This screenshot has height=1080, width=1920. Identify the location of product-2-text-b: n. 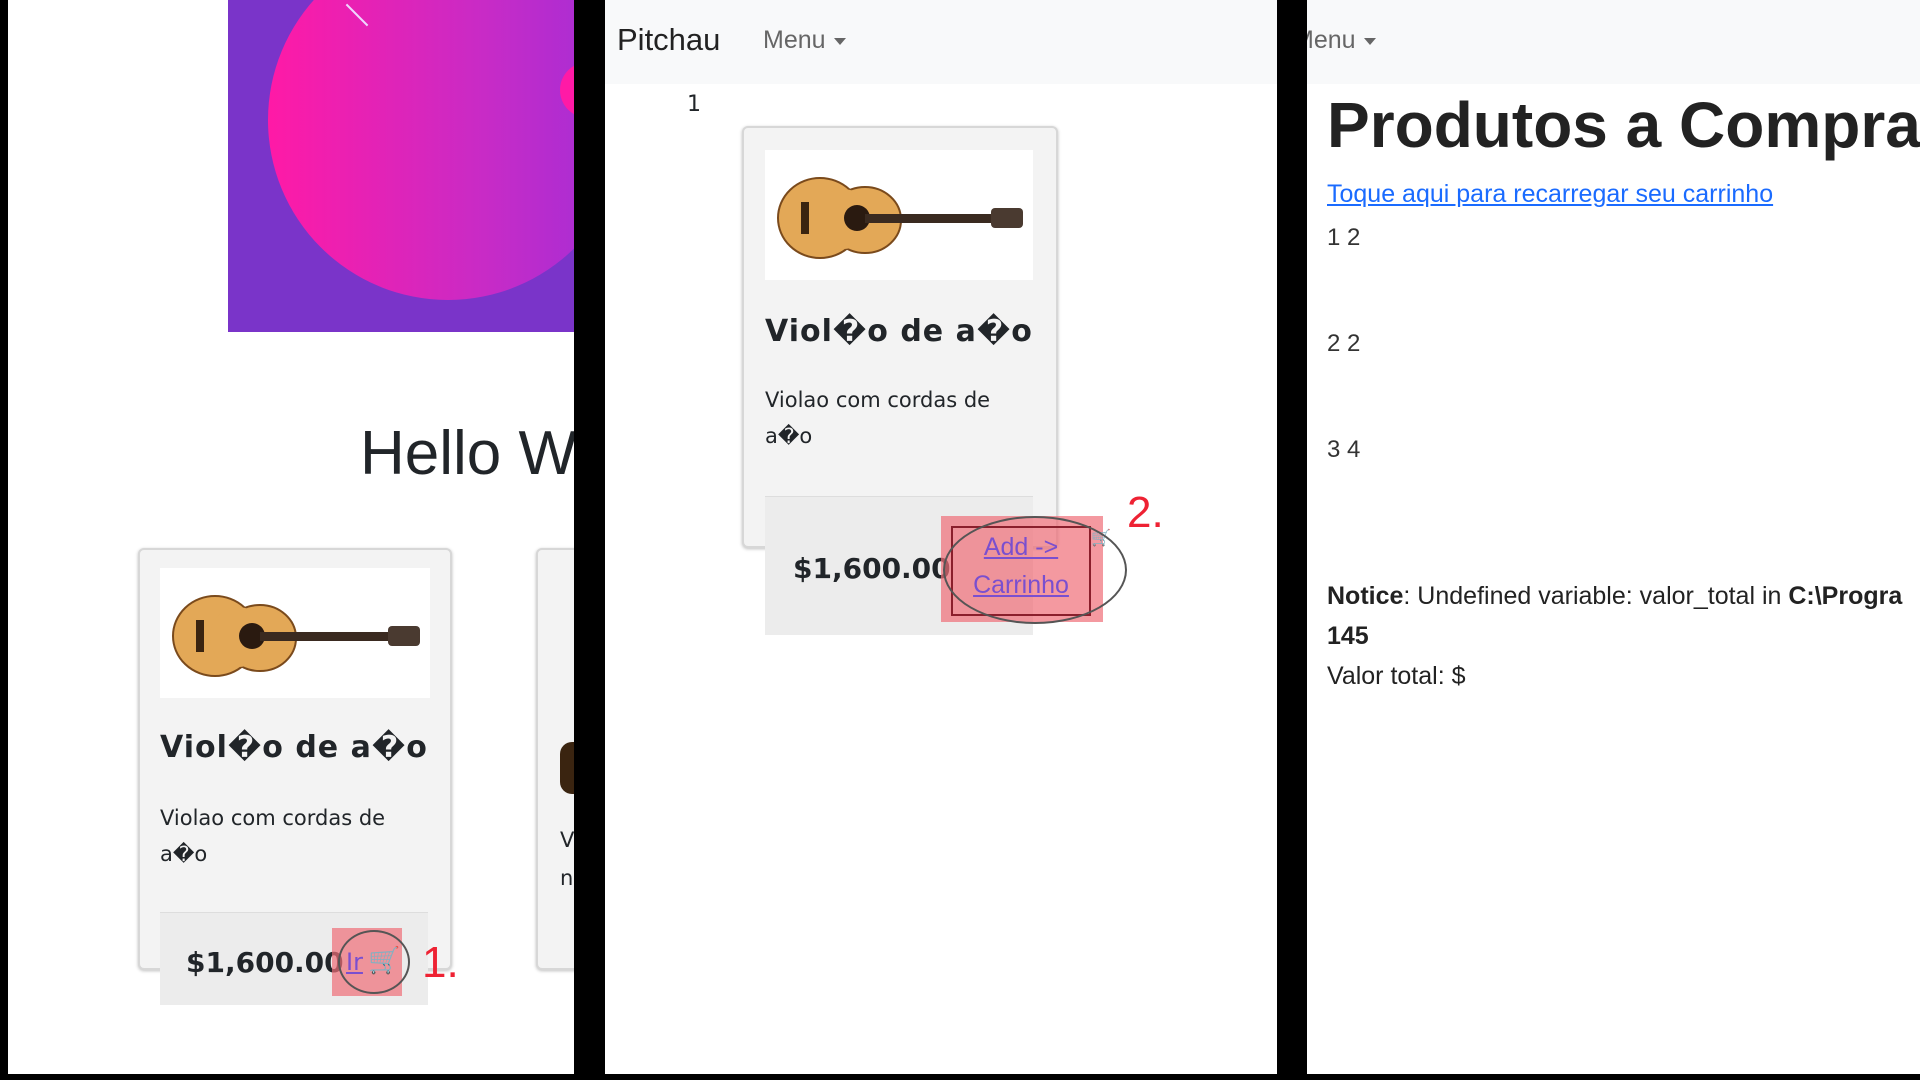
(567, 878).